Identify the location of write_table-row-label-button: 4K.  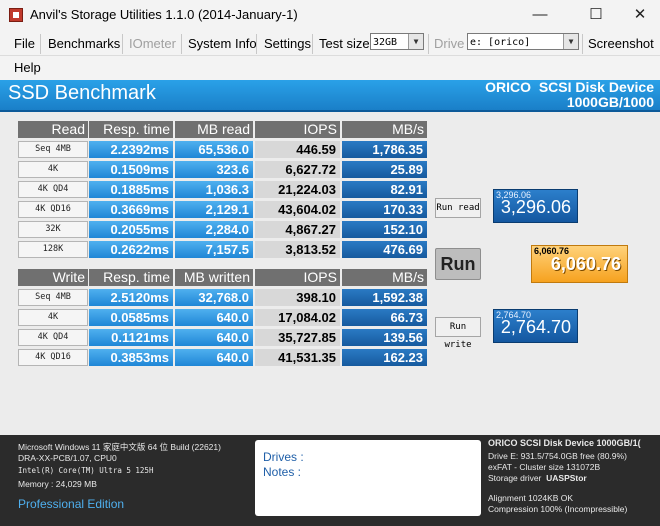
(53, 317).